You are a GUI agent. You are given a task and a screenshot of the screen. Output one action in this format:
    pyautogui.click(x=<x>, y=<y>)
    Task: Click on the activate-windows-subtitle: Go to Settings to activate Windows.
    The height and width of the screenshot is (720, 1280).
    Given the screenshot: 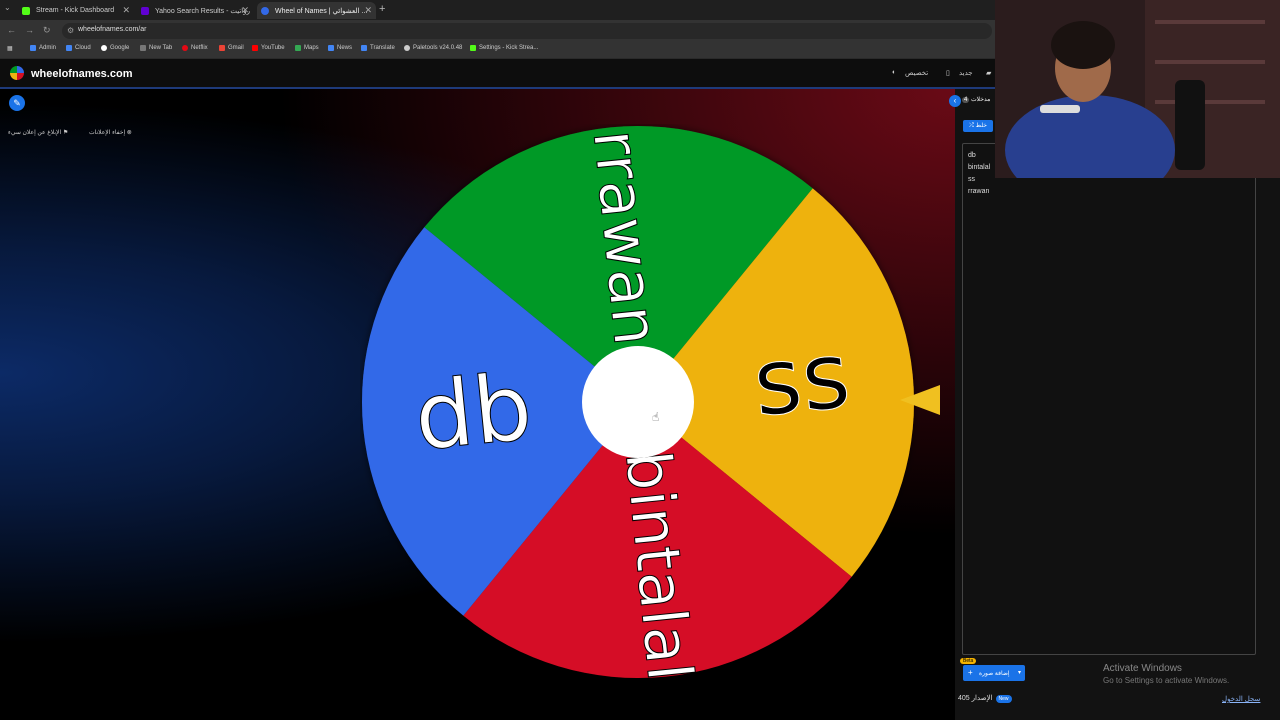 What is the action you would take?
    pyautogui.click(x=1166, y=680)
    